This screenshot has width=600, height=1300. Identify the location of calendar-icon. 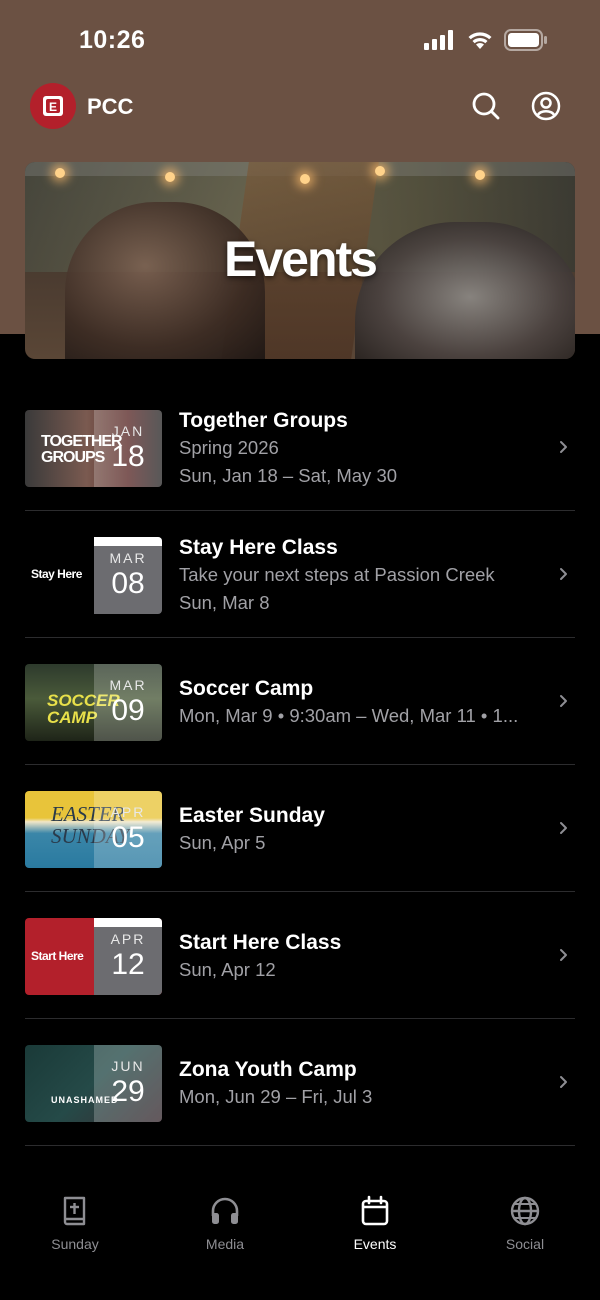
(375, 1210).